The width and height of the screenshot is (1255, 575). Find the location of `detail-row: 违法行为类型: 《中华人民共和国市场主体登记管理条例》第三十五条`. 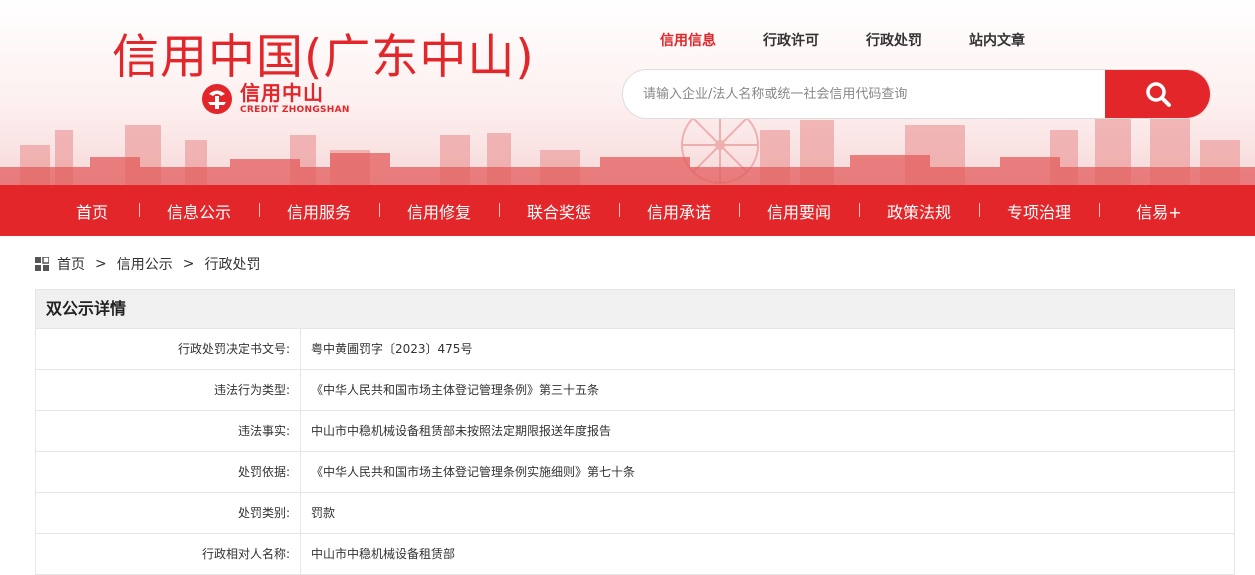

detail-row: 违法行为类型: 《中华人民共和国市场主体登记管理条例》第三十五条 is located at coordinates (635, 390).